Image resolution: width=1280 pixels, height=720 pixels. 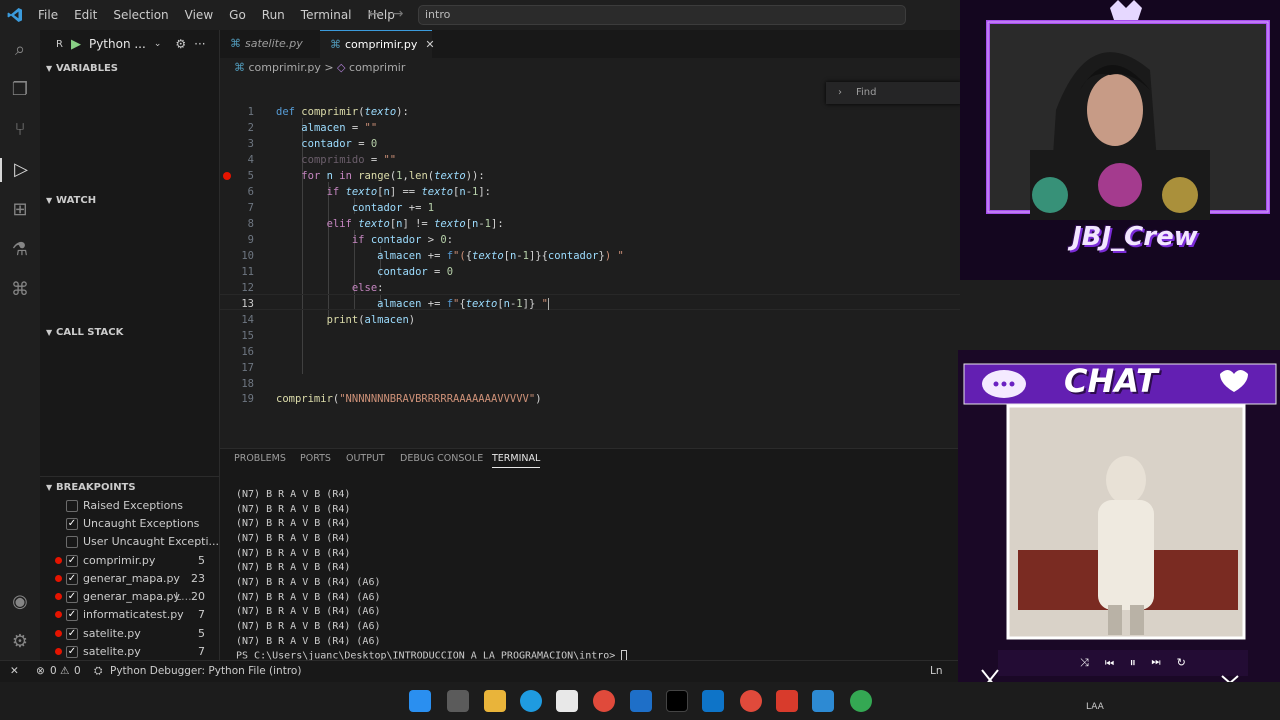 I want to click on explorer-icon: ❐, so click(x=20, y=90).